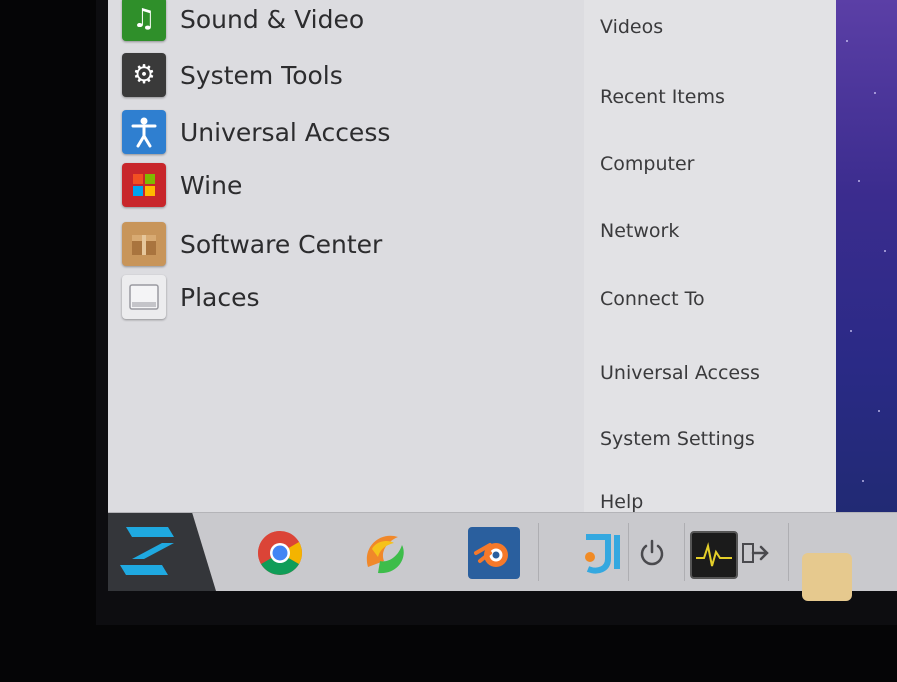  What do you see at coordinates (662, 97) in the screenshot?
I see `place-recent-items: Recent Items` at bounding box center [662, 97].